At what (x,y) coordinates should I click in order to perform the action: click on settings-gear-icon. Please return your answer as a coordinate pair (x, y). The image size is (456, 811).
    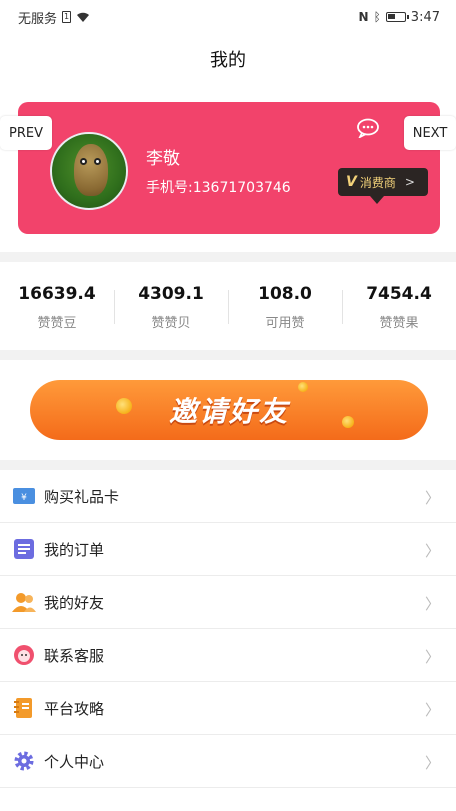
    Looking at the image, I should click on (24, 761).